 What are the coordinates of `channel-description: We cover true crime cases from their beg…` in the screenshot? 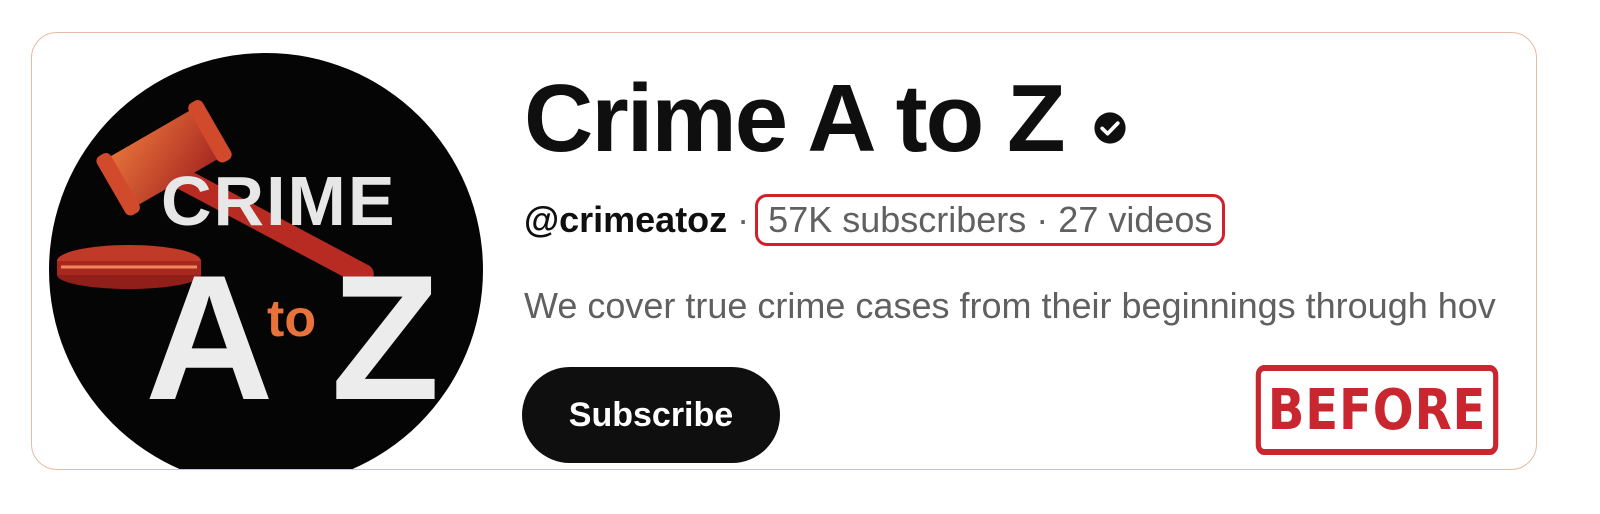 It's located at (1010, 306).